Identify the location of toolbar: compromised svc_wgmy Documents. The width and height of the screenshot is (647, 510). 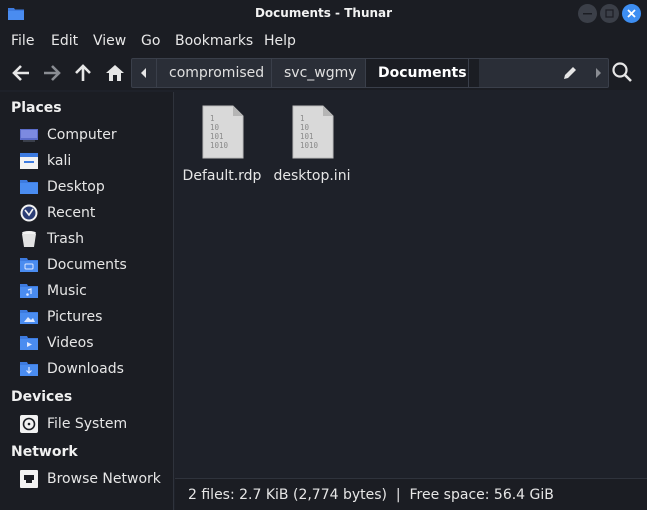
(323, 73).